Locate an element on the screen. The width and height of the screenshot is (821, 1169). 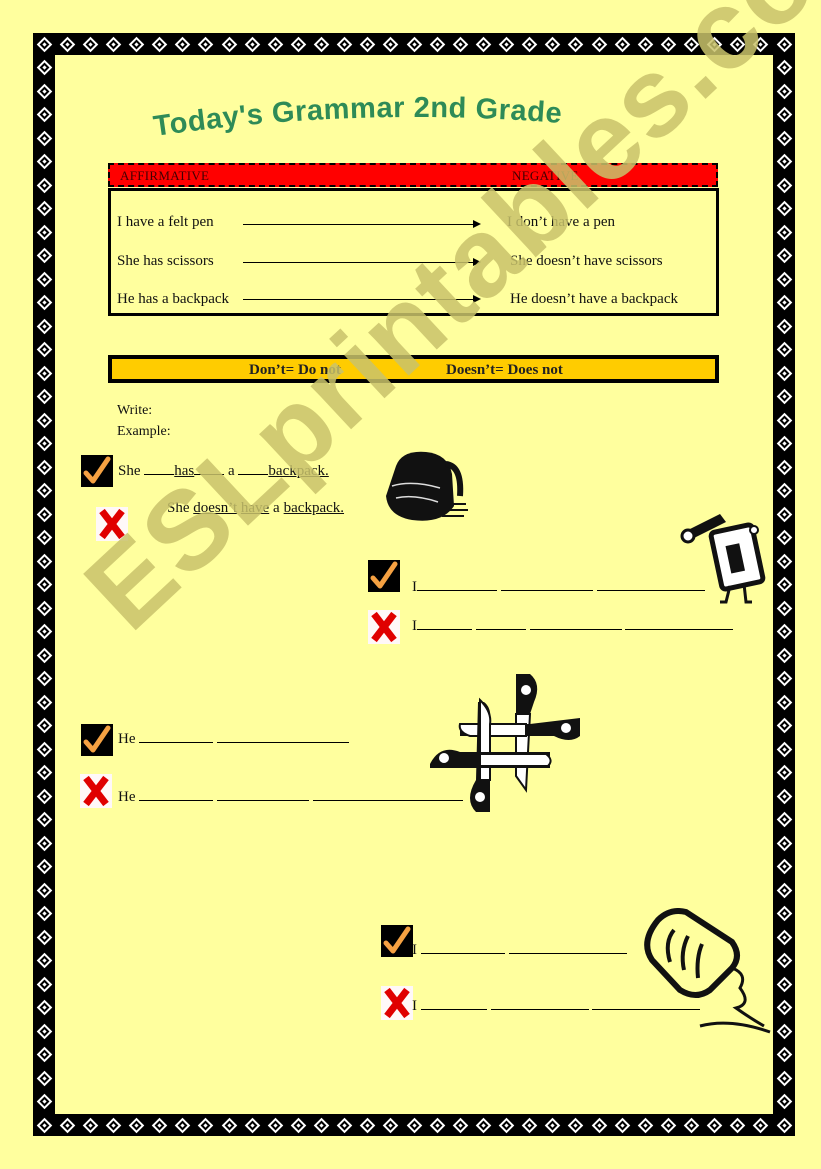
row-affirmative: I have a felt pen is located at coordinates (165, 222).